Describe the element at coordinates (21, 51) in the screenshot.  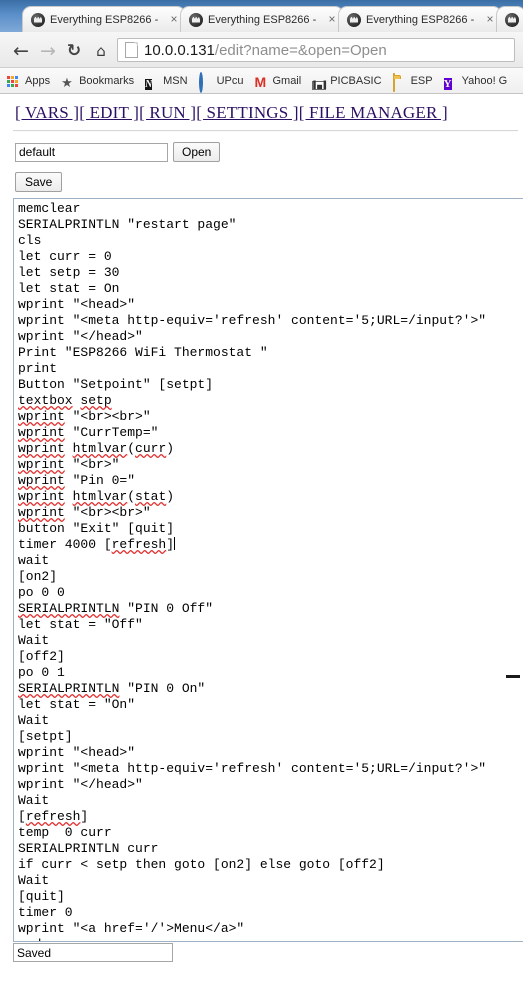
I see `back-icon: ←` at that location.